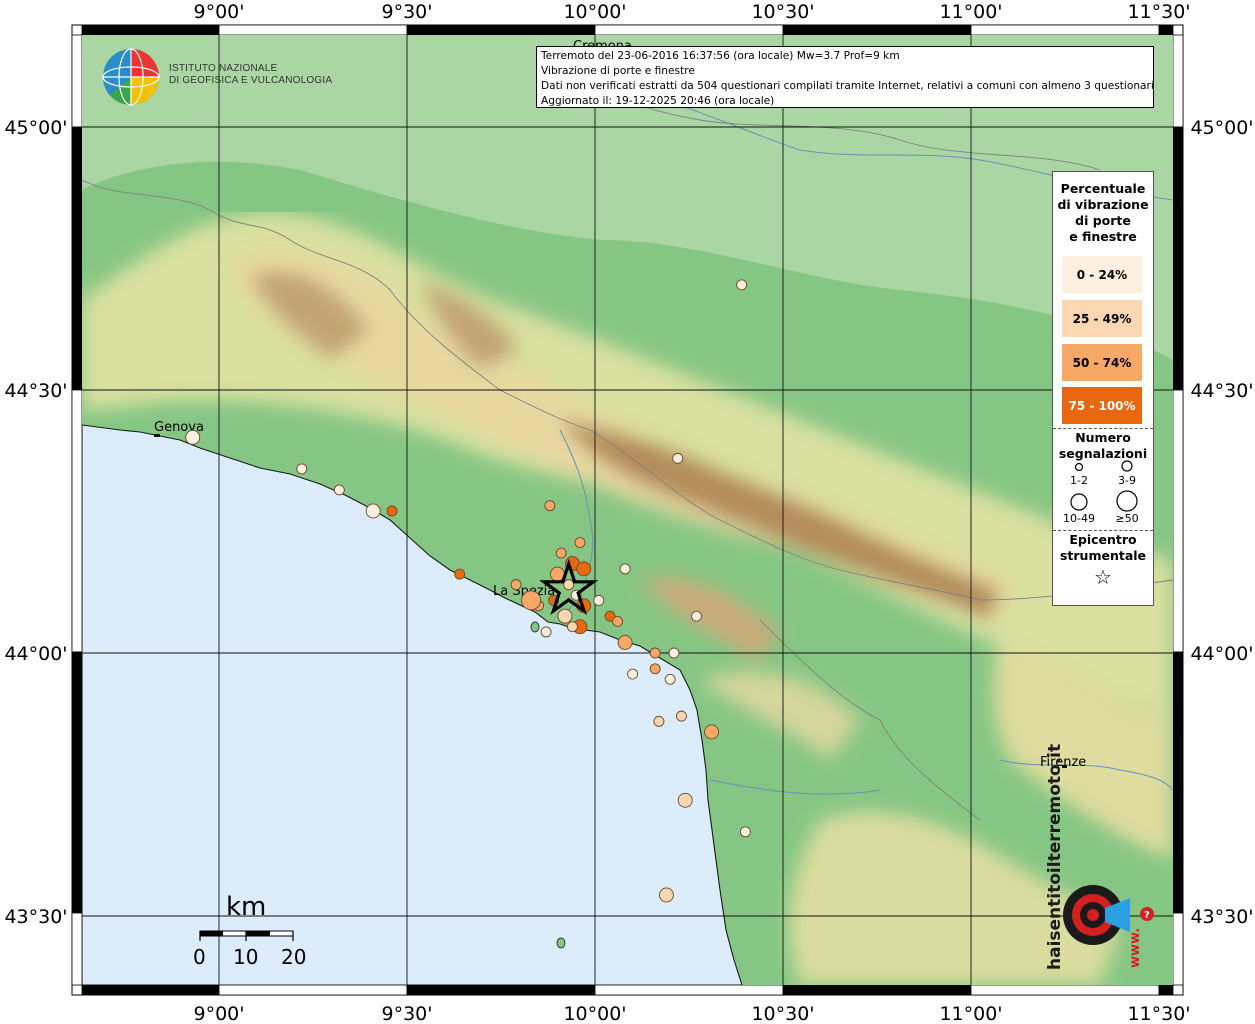  Describe the element at coordinates (219, 1013) in the screenshot. I see `lon-label-bottom: 9°00'` at that location.